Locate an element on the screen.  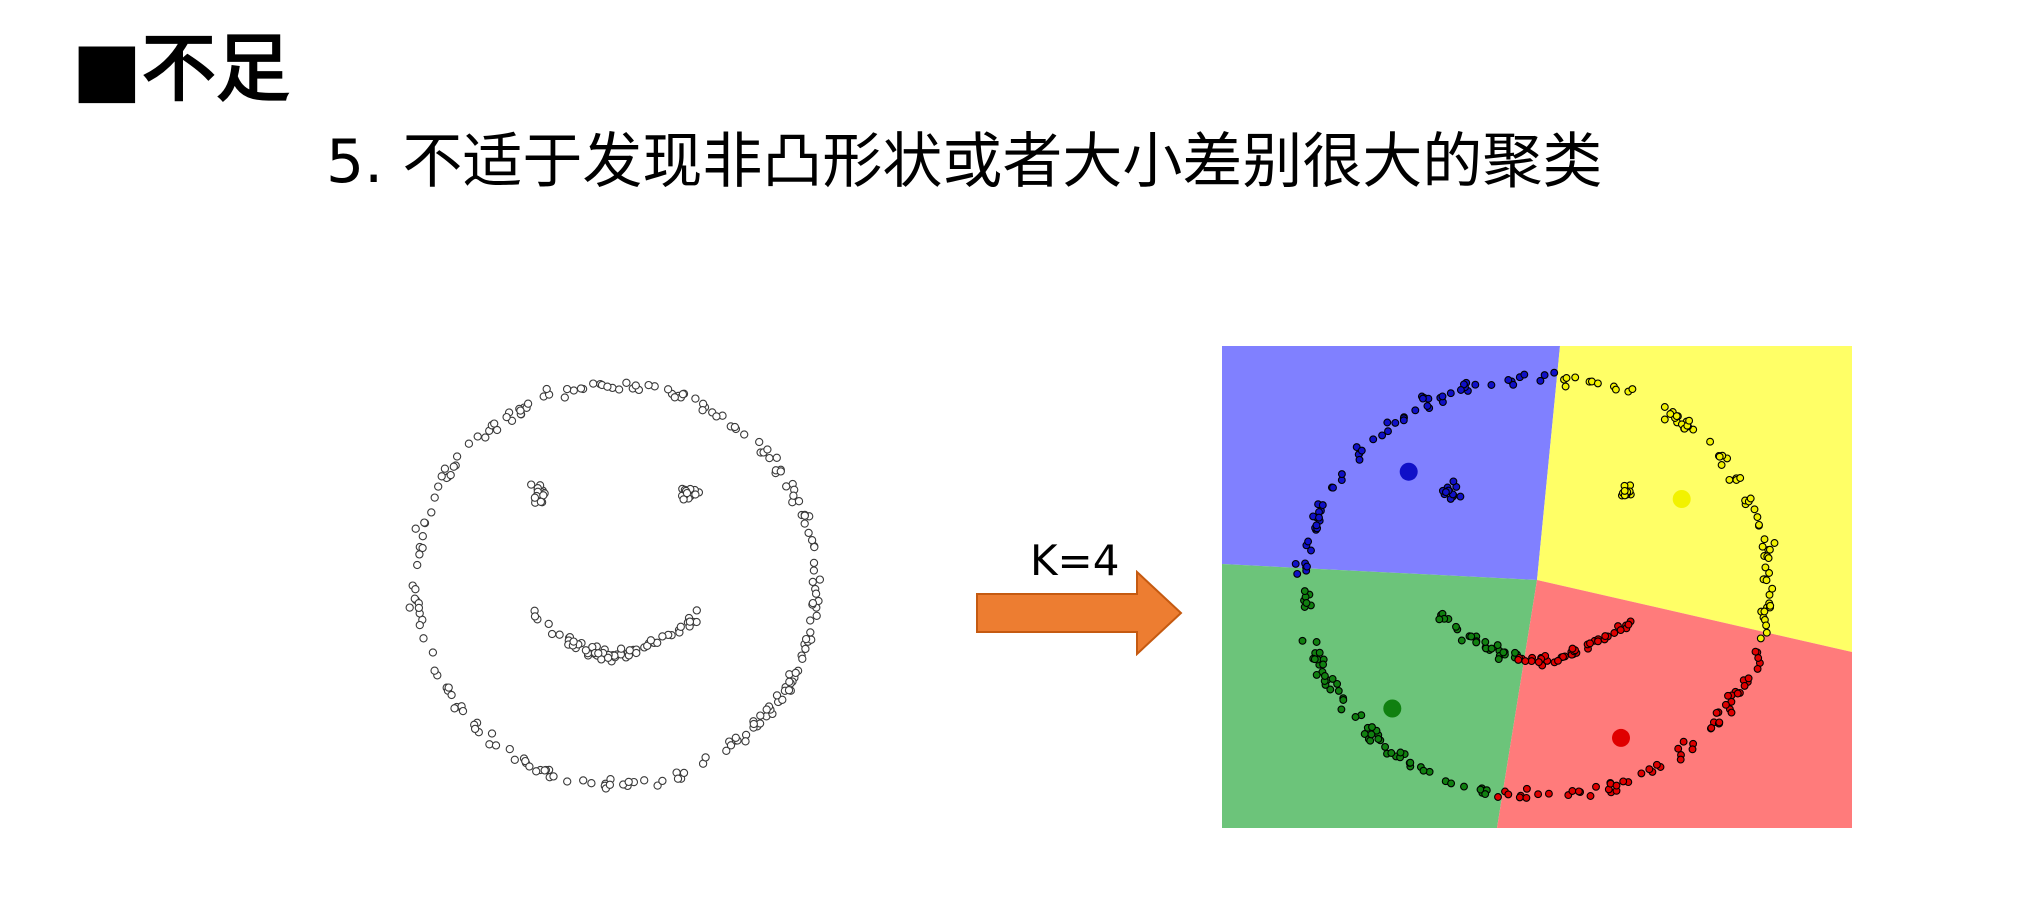
slide-heading: ■不足 is located at coordinates (181, 69).